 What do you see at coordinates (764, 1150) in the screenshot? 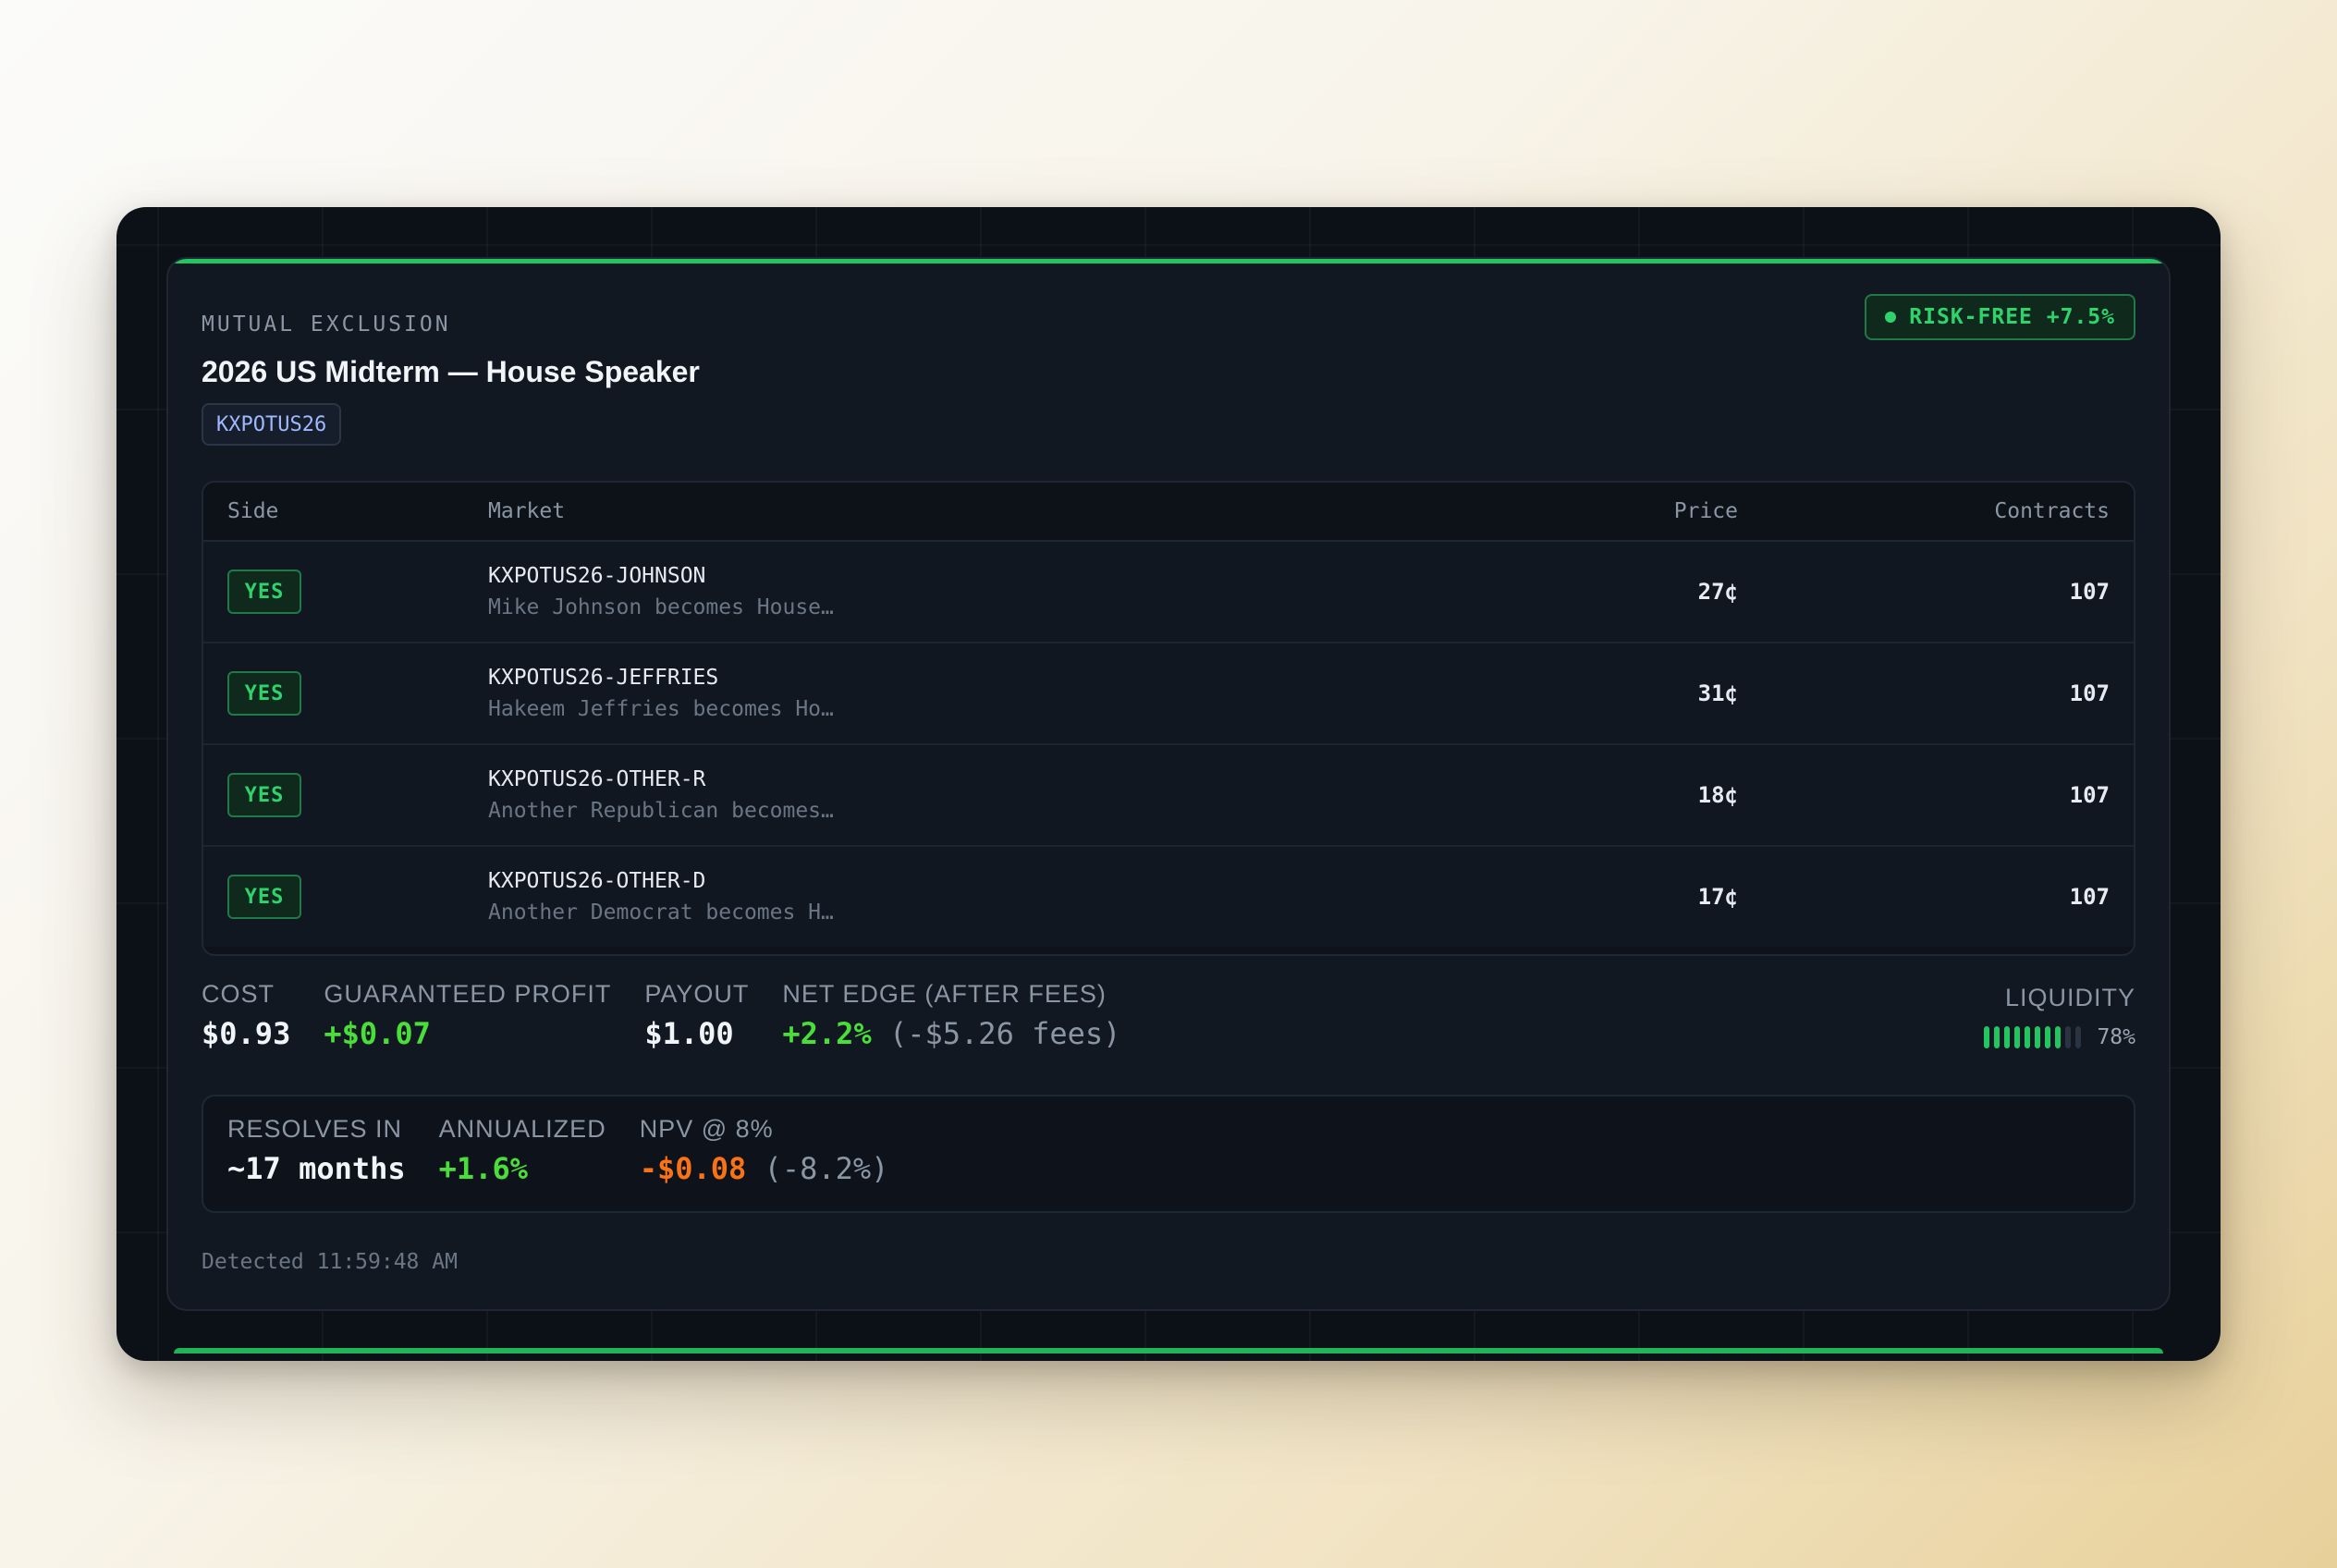
I see `metric-npv: NPV @ 8% -$0.08 (-8.2%)` at bounding box center [764, 1150].